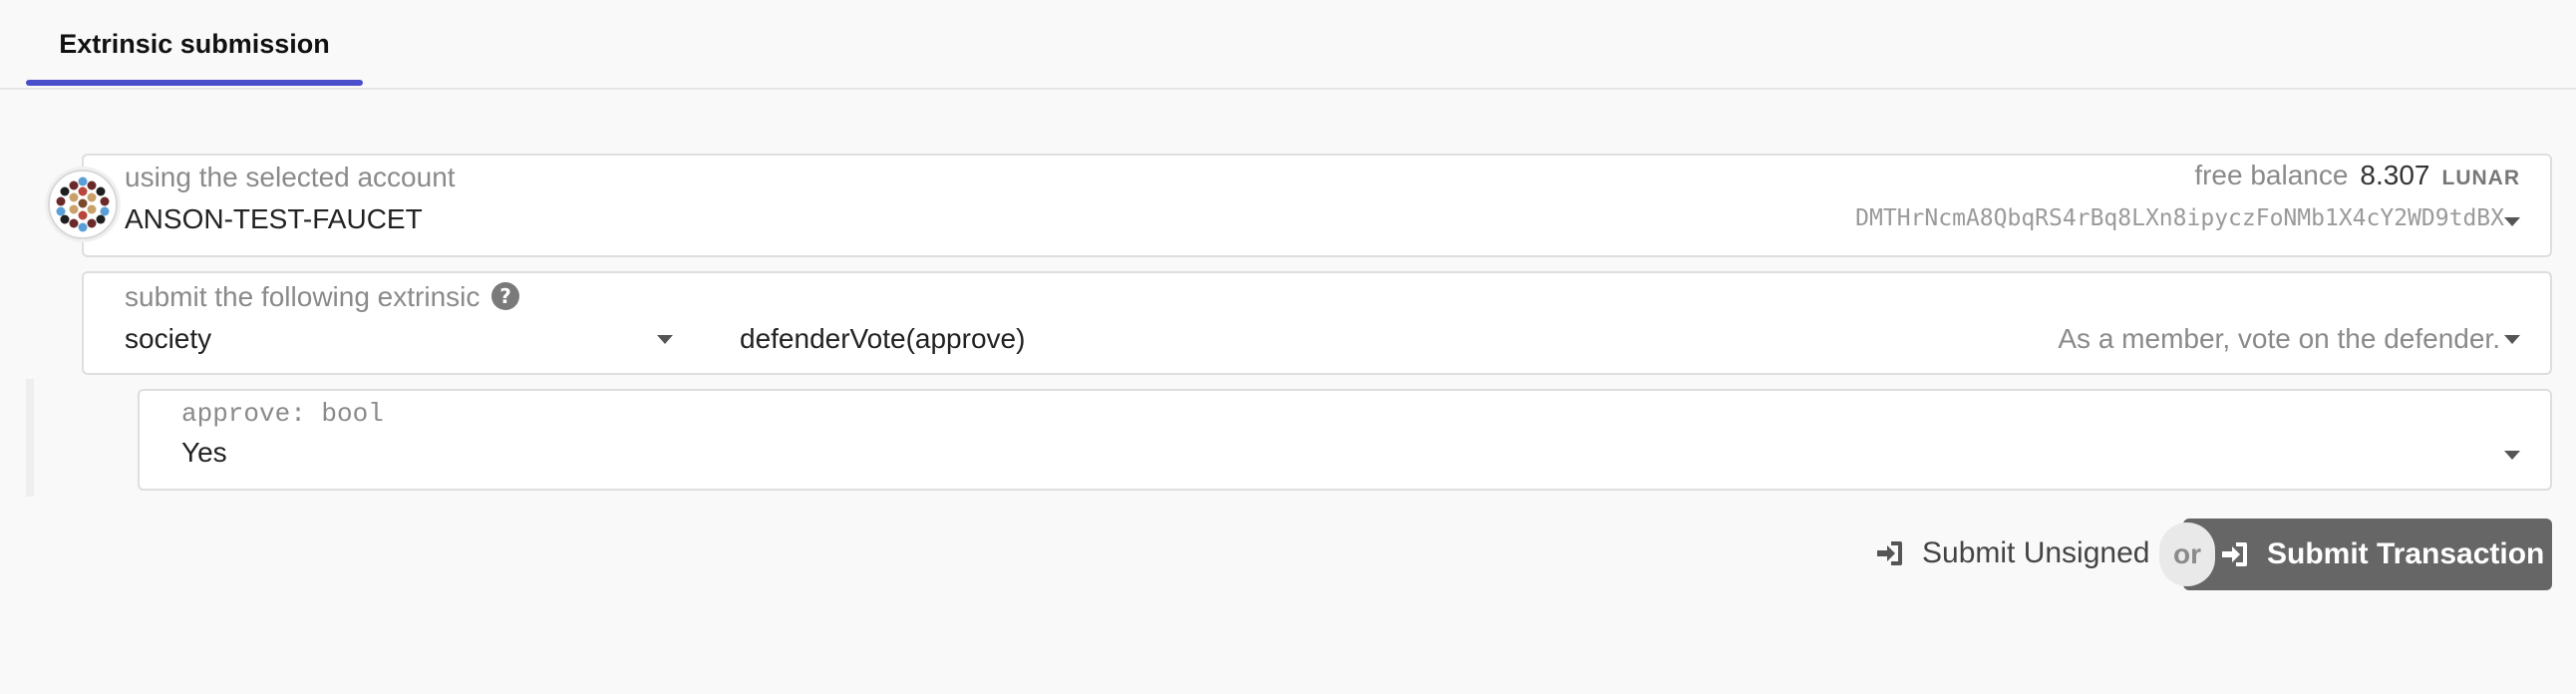 This screenshot has width=2576, height=694. I want to click on method-description: As a member, vote on the defender., so click(2279, 338).